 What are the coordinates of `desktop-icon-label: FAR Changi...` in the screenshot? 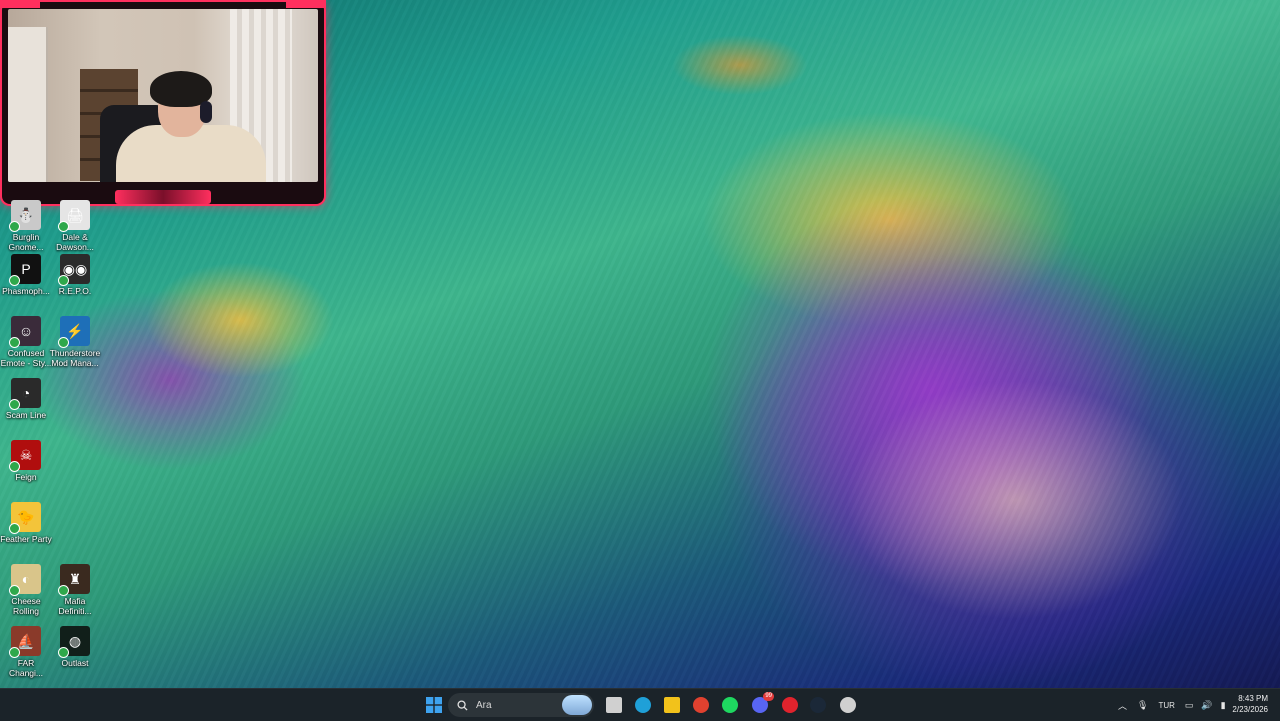 It's located at (26, 668).